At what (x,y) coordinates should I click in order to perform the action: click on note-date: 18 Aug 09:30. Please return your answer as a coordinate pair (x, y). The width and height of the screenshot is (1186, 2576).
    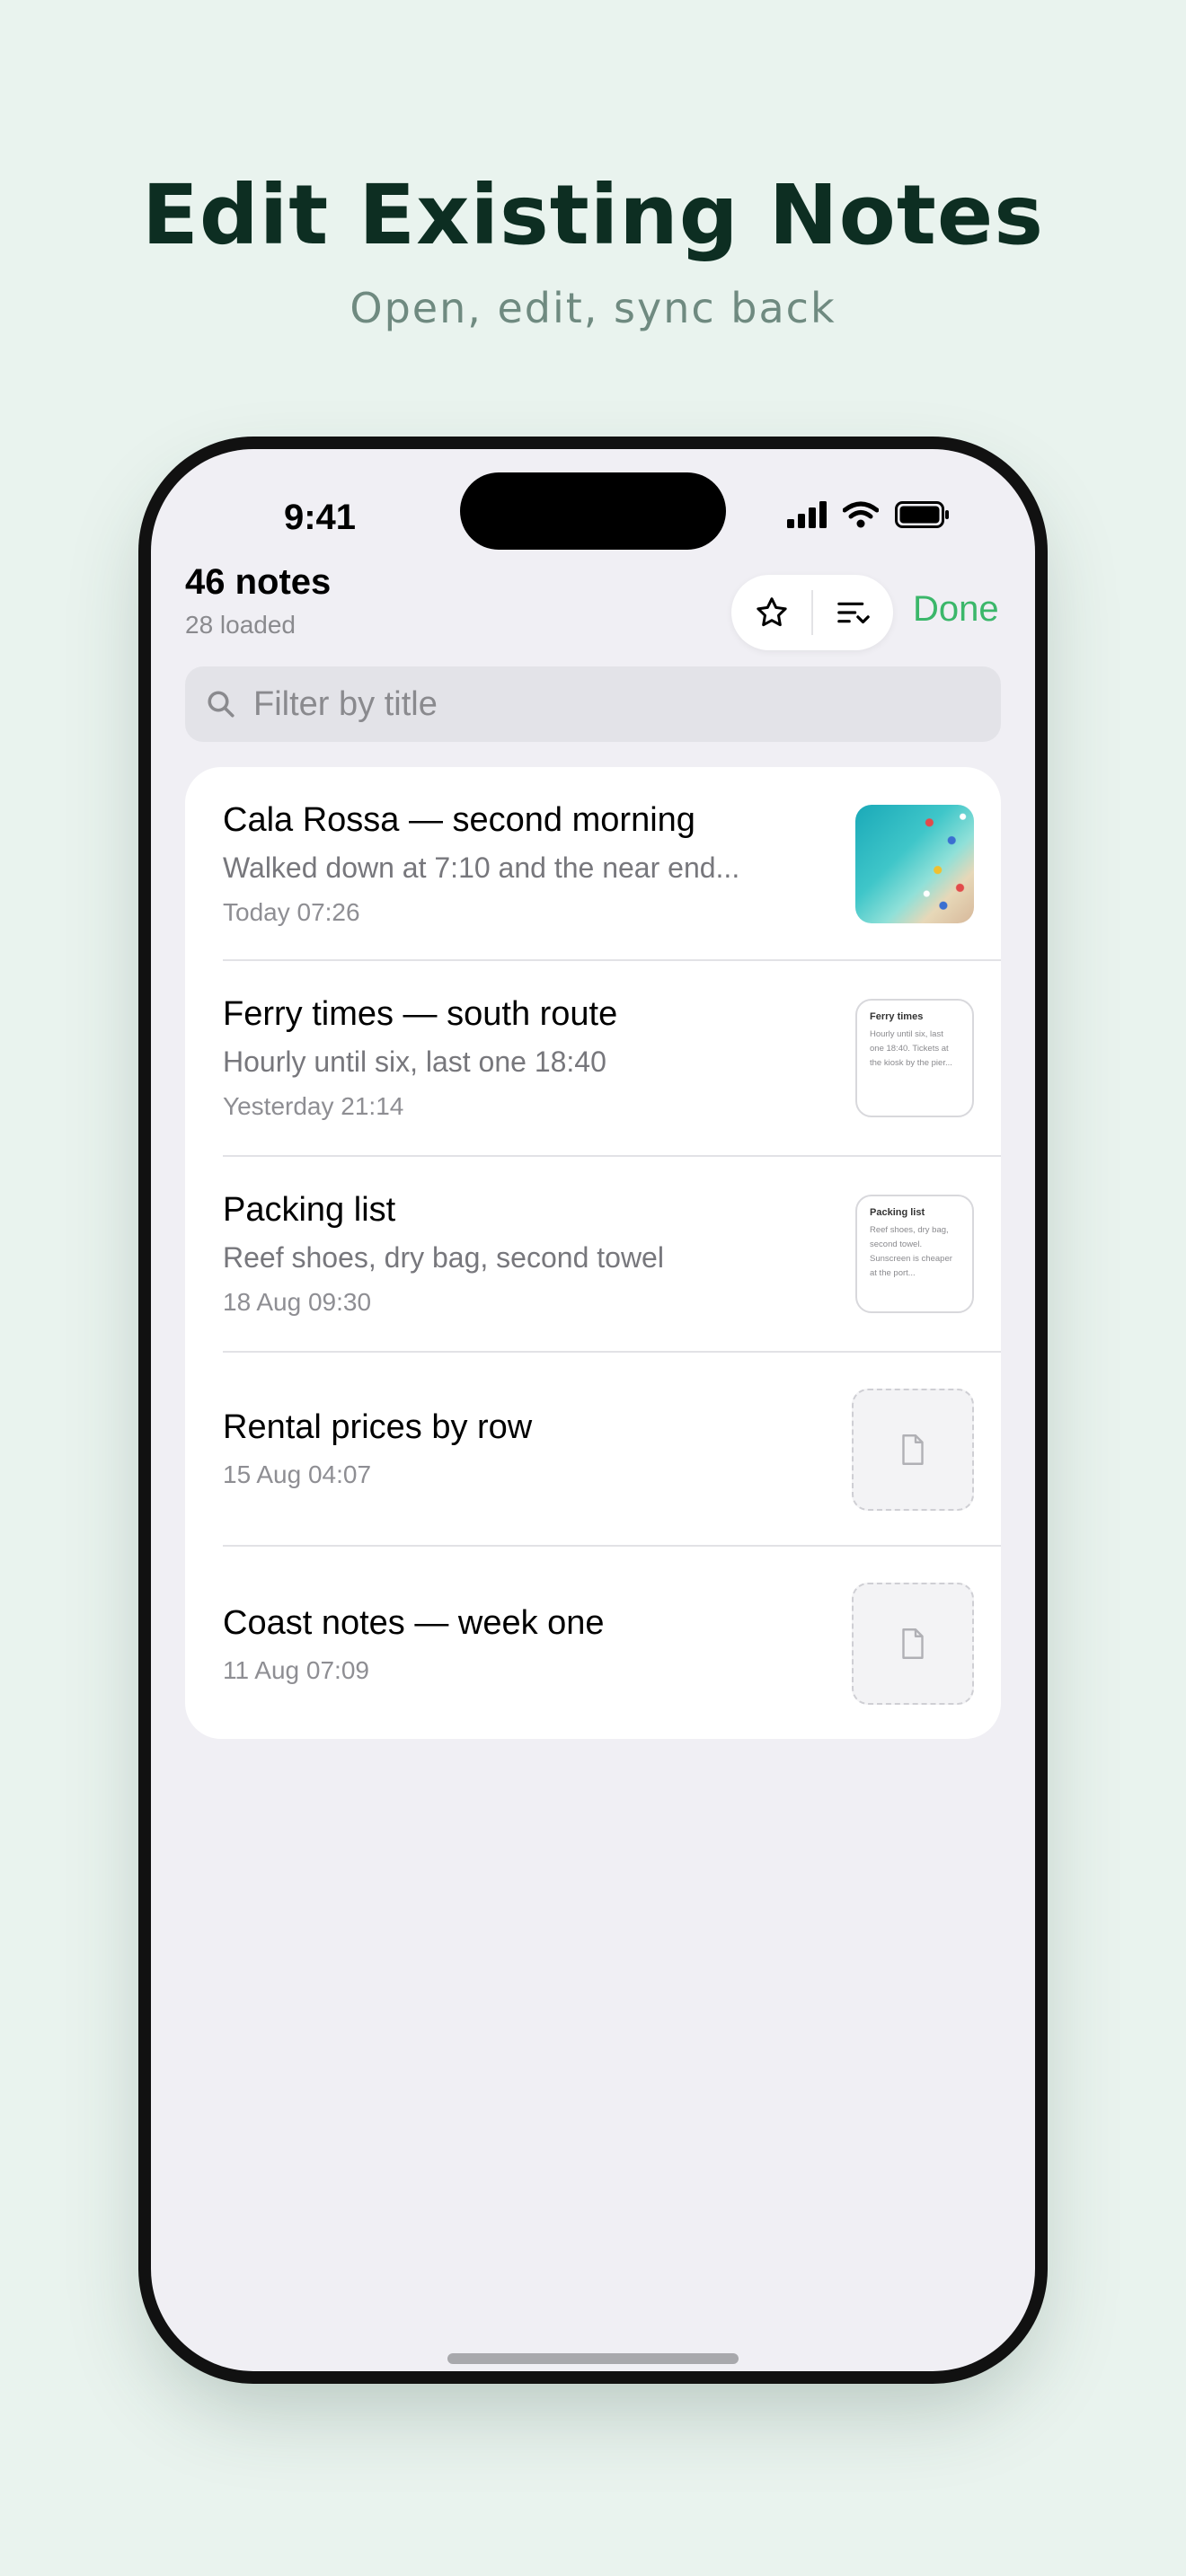
    Looking at the image, I should click on (297, 1302).